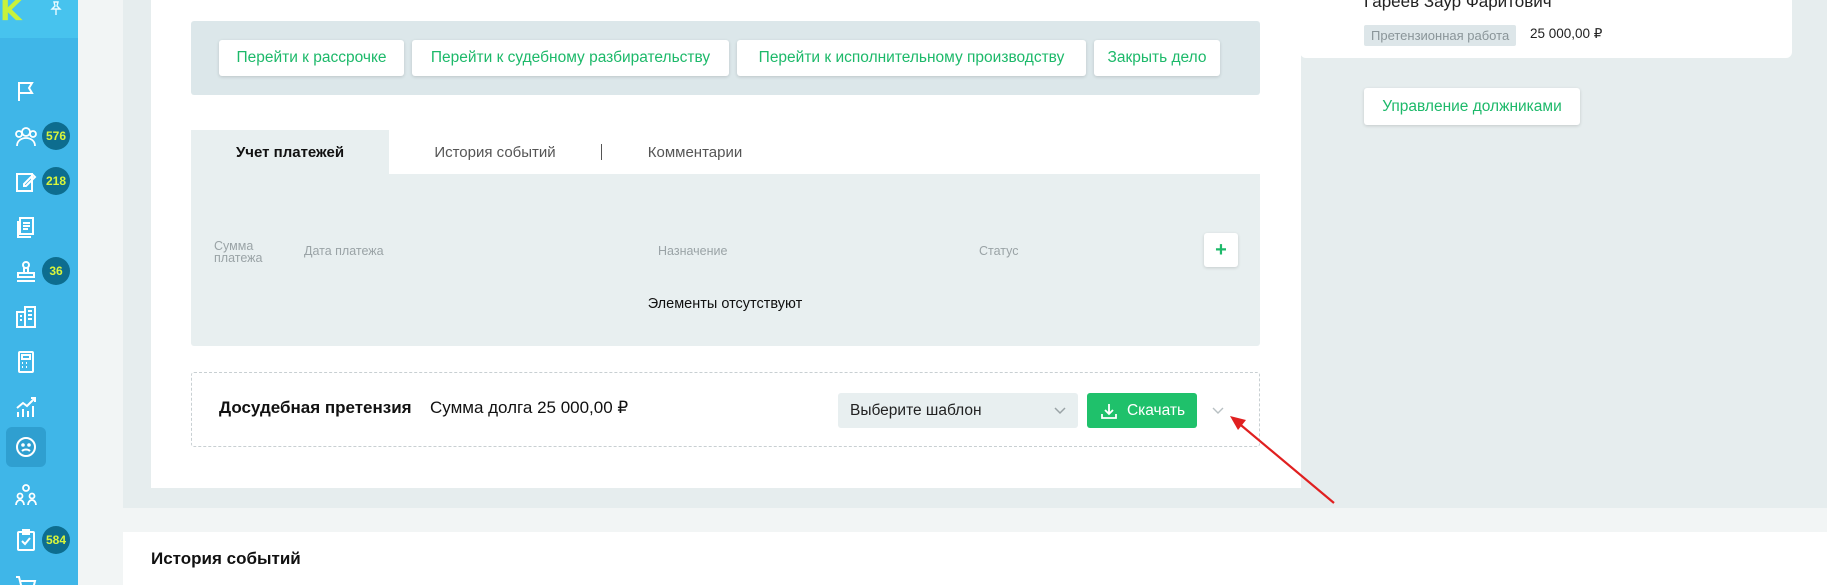 This screenshot has height=585, width=1827. What do you see at coordinates (26, 580) in the screenshot?
I see `cart-icon` at bounding box center [26, 580].